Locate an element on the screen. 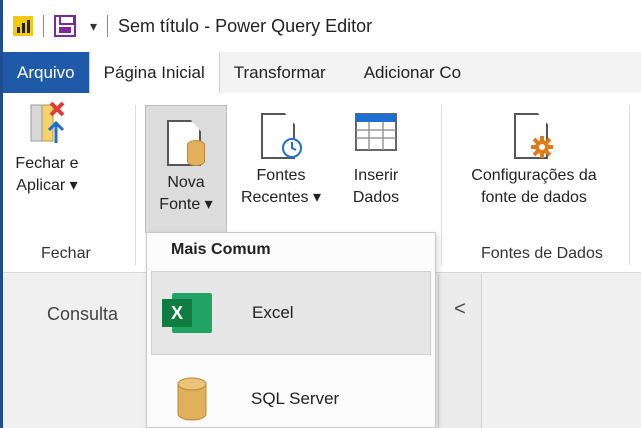 This screenshot has width=641, height=428. queries-pane-label: Consulta is located at coordinates (83, 314).